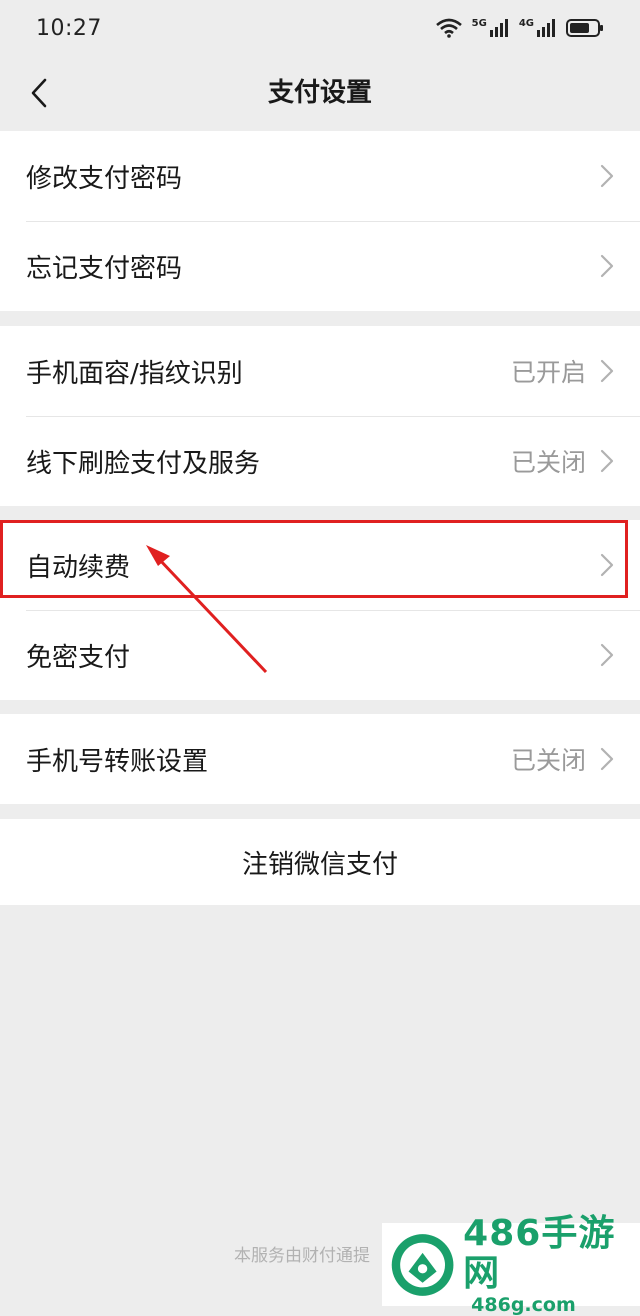 The height and width of the screenshot is (1316, 640). What do you see at coordinates (320, 176) in the screenshot?
I see `row-change-password: 修改支付密码` at bounding box center [320, 176].